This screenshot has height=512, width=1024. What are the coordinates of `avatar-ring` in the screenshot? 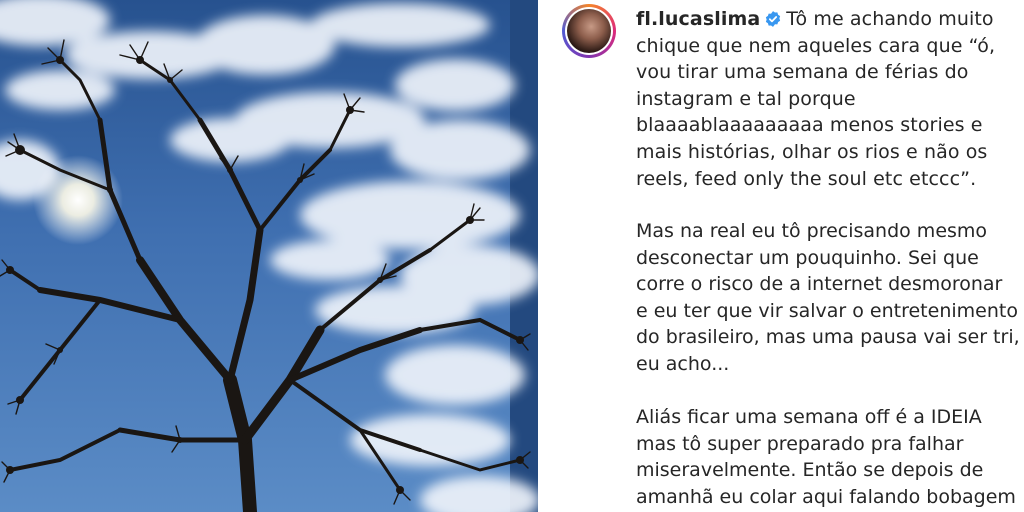 It's located at (589, 31).